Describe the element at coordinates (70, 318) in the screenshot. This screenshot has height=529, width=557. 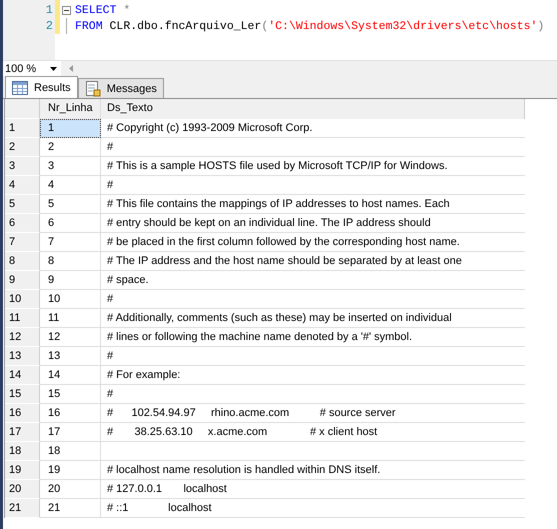
I see `table-cell: 11` at that location.